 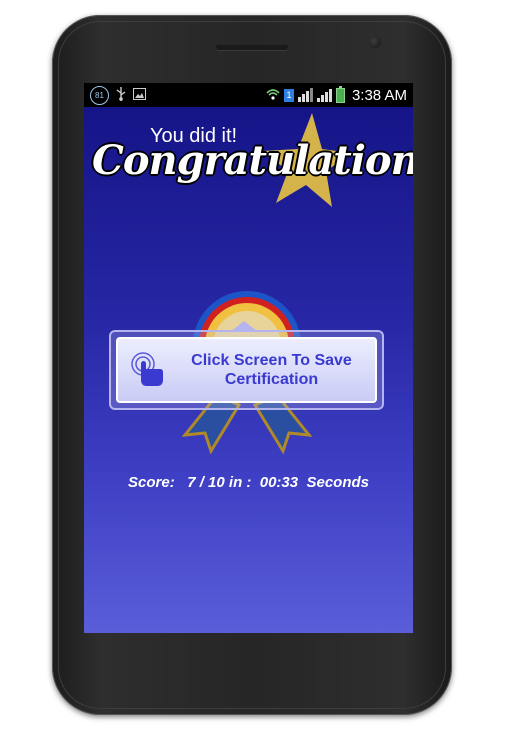 What do you see at coordinates (273, 95) in the screenshot?
I see `wifi-icon` at bounding box center [273, 95].